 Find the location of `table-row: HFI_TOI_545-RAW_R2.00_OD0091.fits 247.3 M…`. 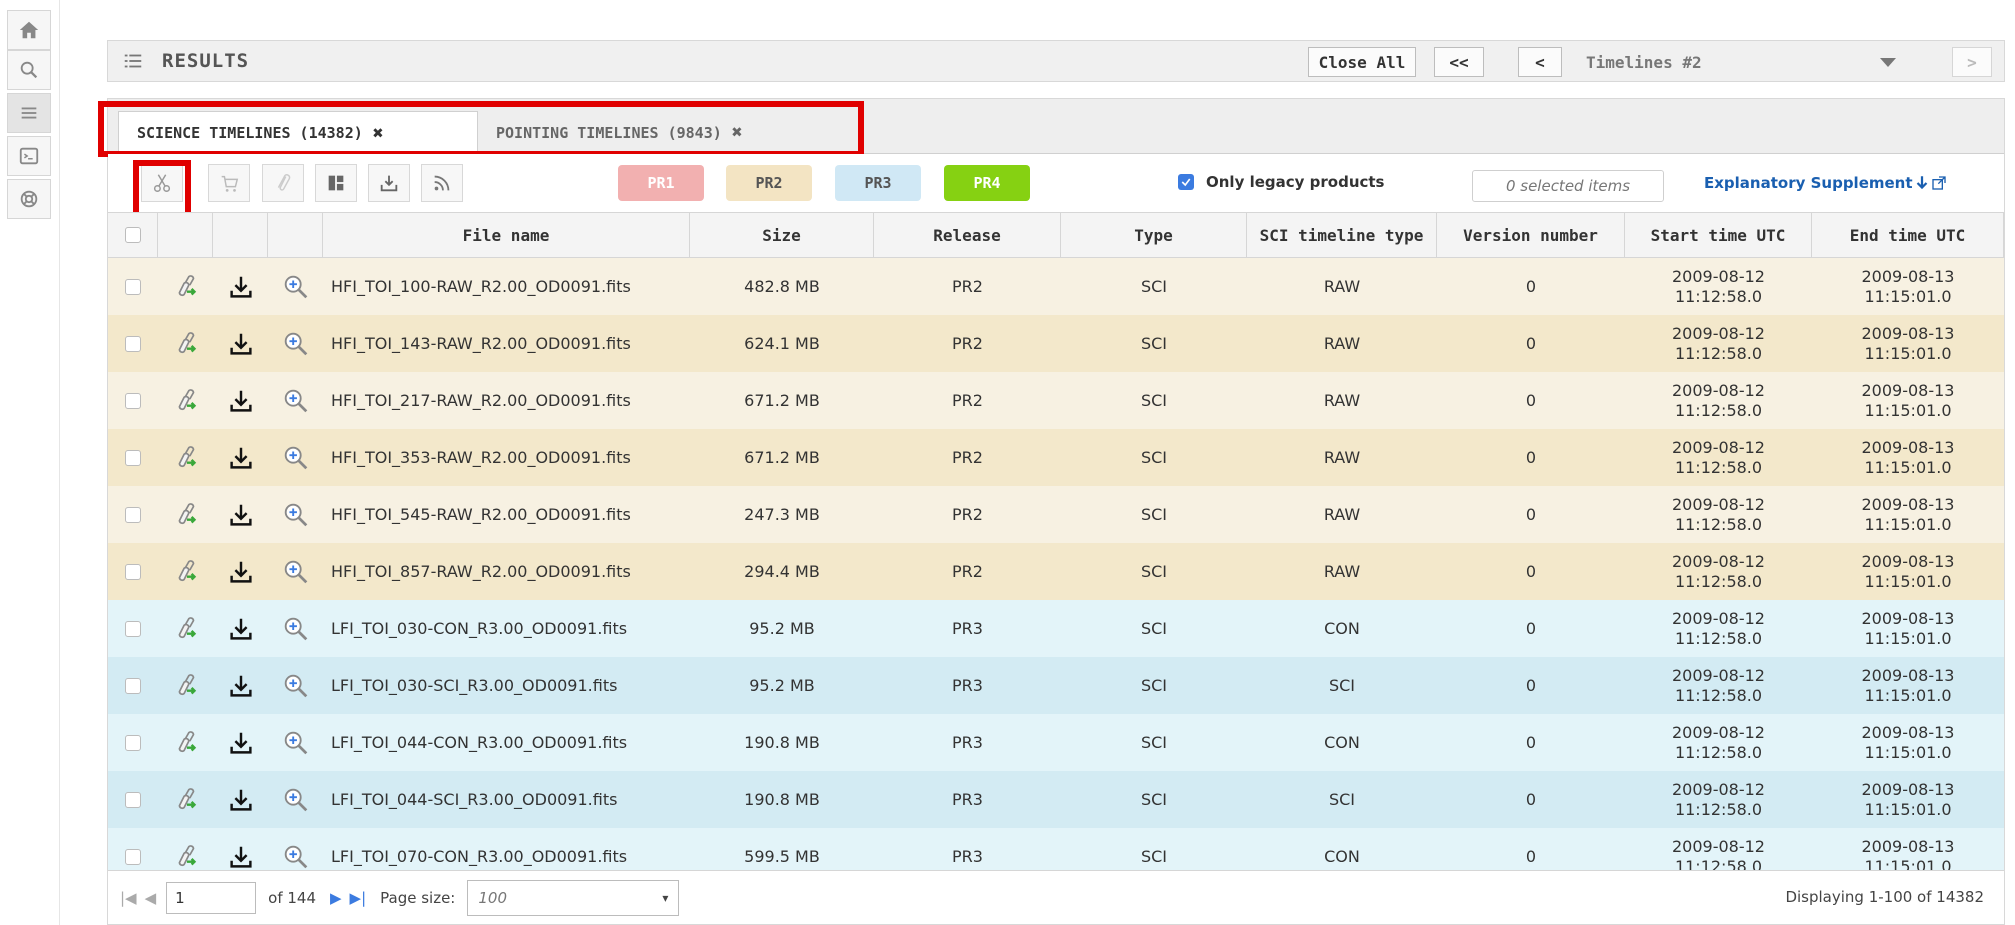

table-row: HFI_TOI_545-RAW_R2.00_OD0091.fits 247.3 M… is located at coordinates (1056, 514).